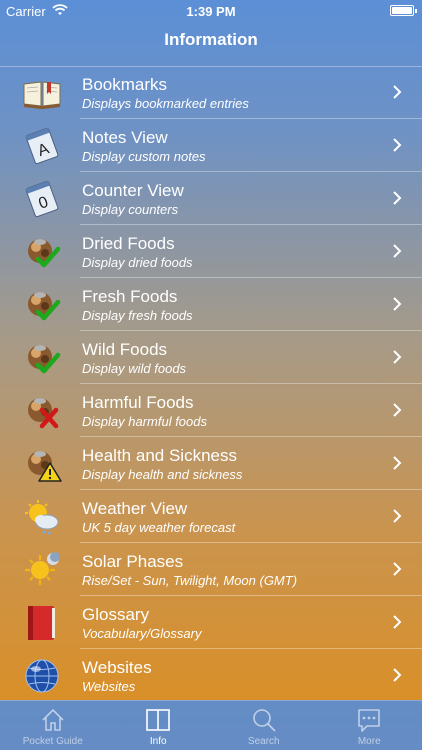 This screenshot has height=750, width=422. What do you see at coordinates (42, 676) in the screenshot?
I see `globe-icon` at bounding box center [42, 676].